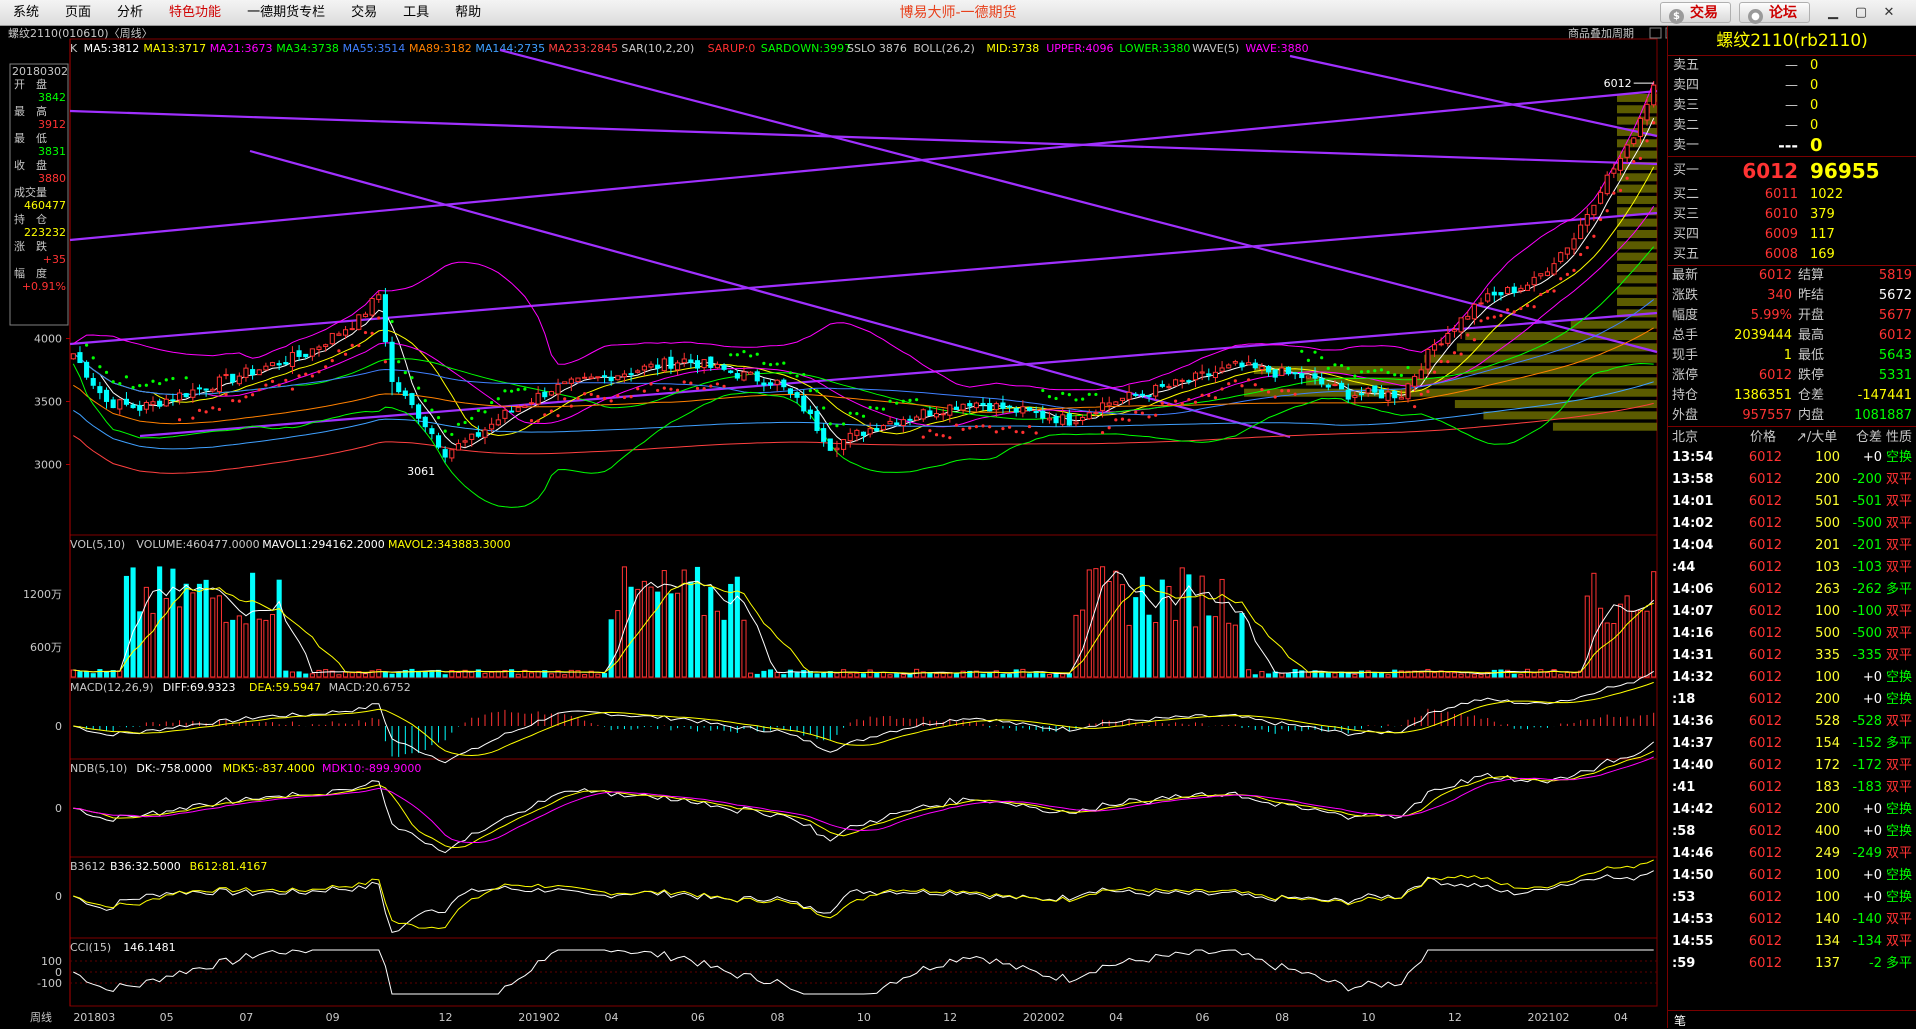 This screenshot has height=1029, width=1916. What do you see at coordinates (1792, 86) in the screenshot?
I see `ask-row: 卖四 — 0` at bounding box center [1792, 86].